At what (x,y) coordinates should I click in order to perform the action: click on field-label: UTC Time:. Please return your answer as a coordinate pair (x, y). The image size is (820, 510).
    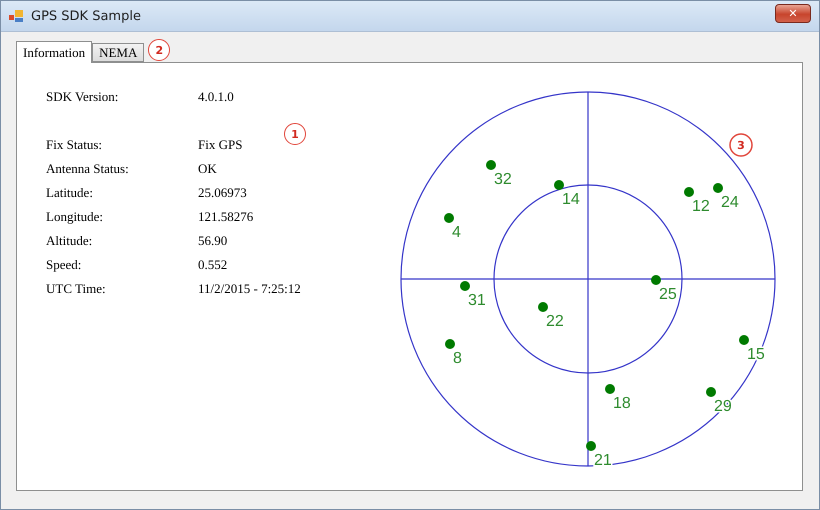
    Looking at the image, I should click on (76, 289).